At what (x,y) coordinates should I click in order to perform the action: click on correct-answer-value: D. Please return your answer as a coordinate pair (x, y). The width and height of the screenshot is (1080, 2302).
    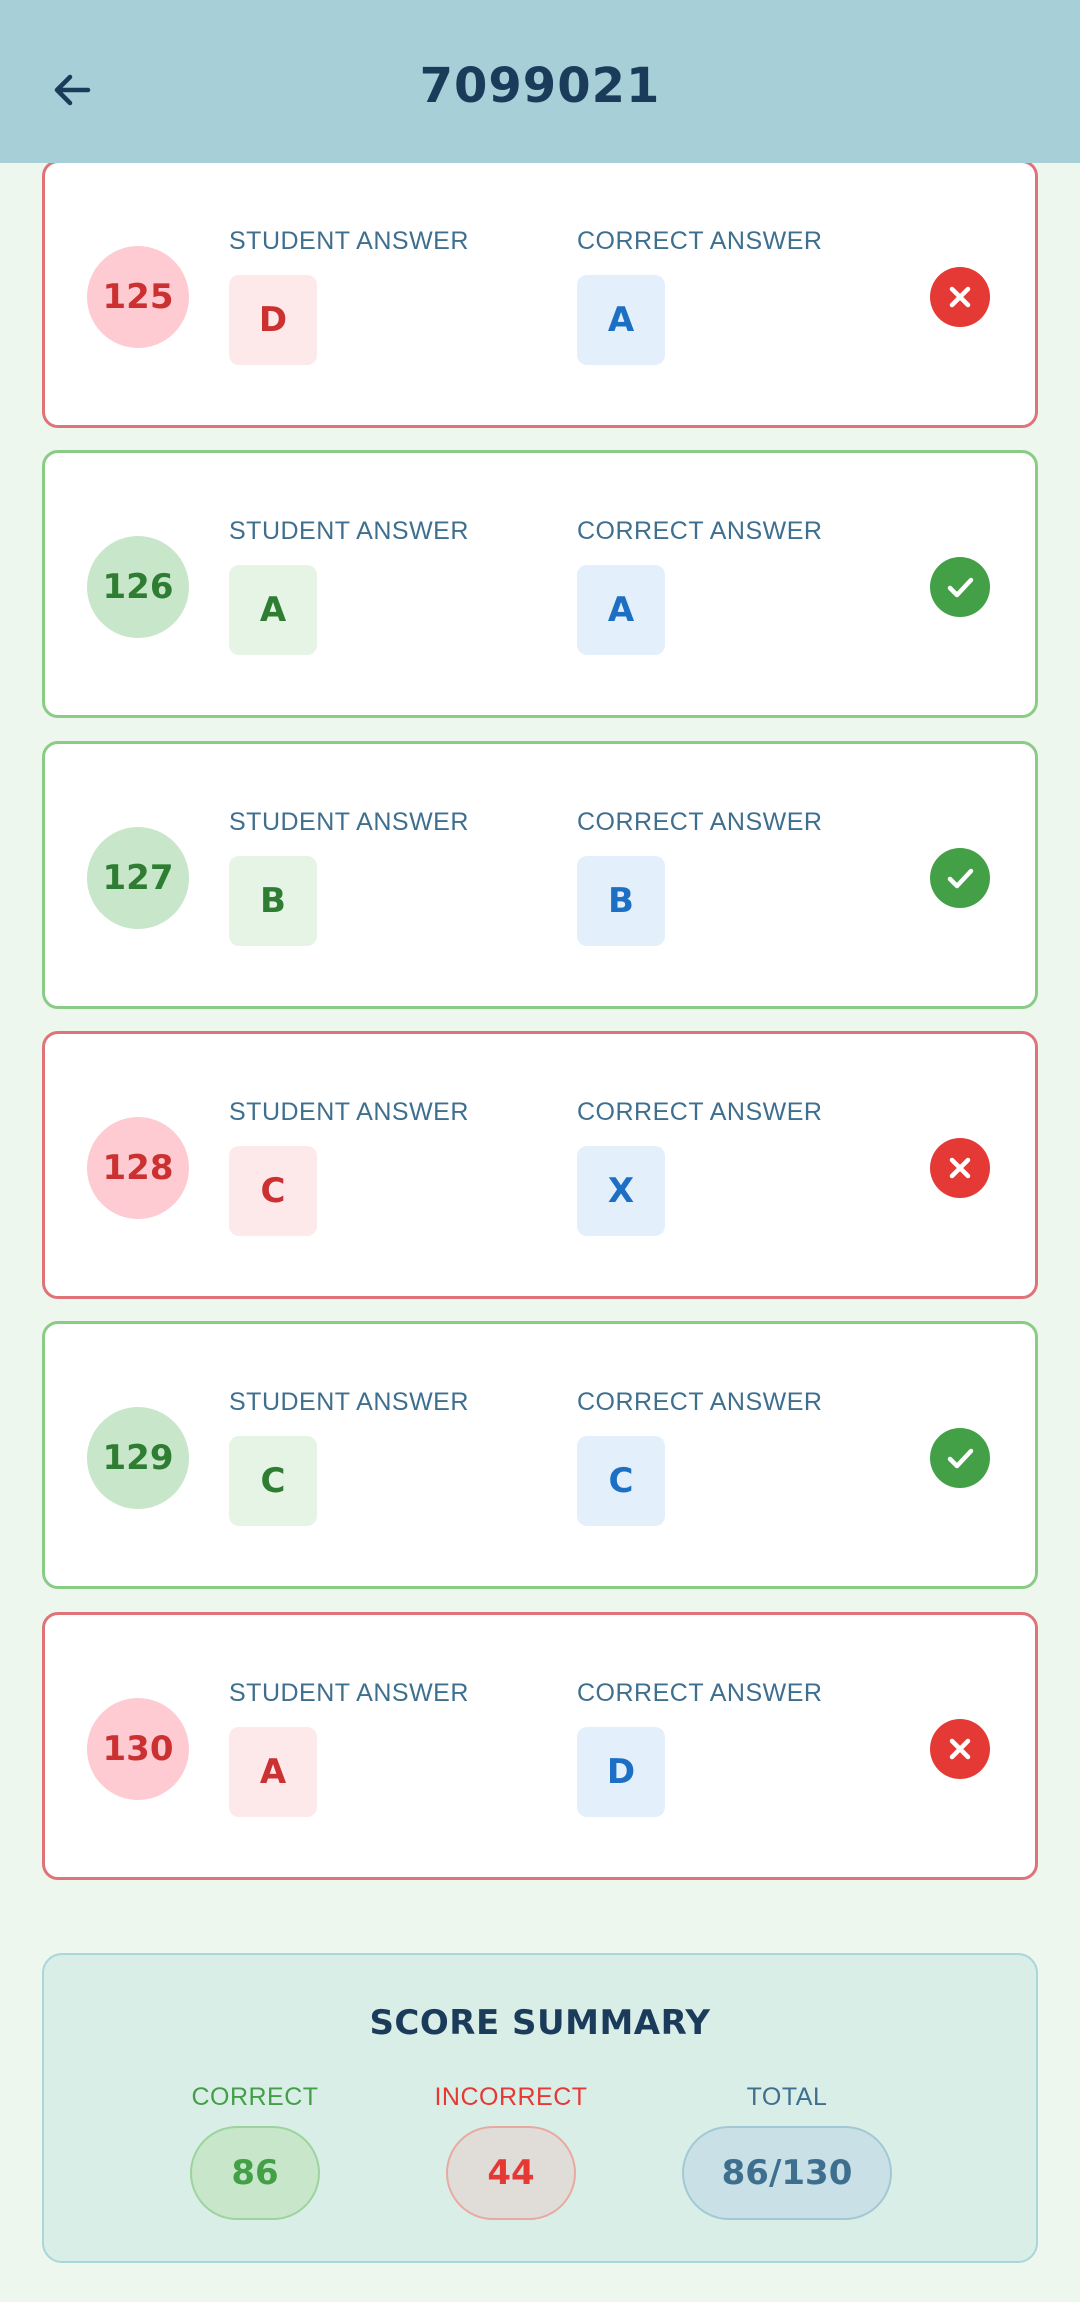
    Looking at the image, I should click on (621, 1772).